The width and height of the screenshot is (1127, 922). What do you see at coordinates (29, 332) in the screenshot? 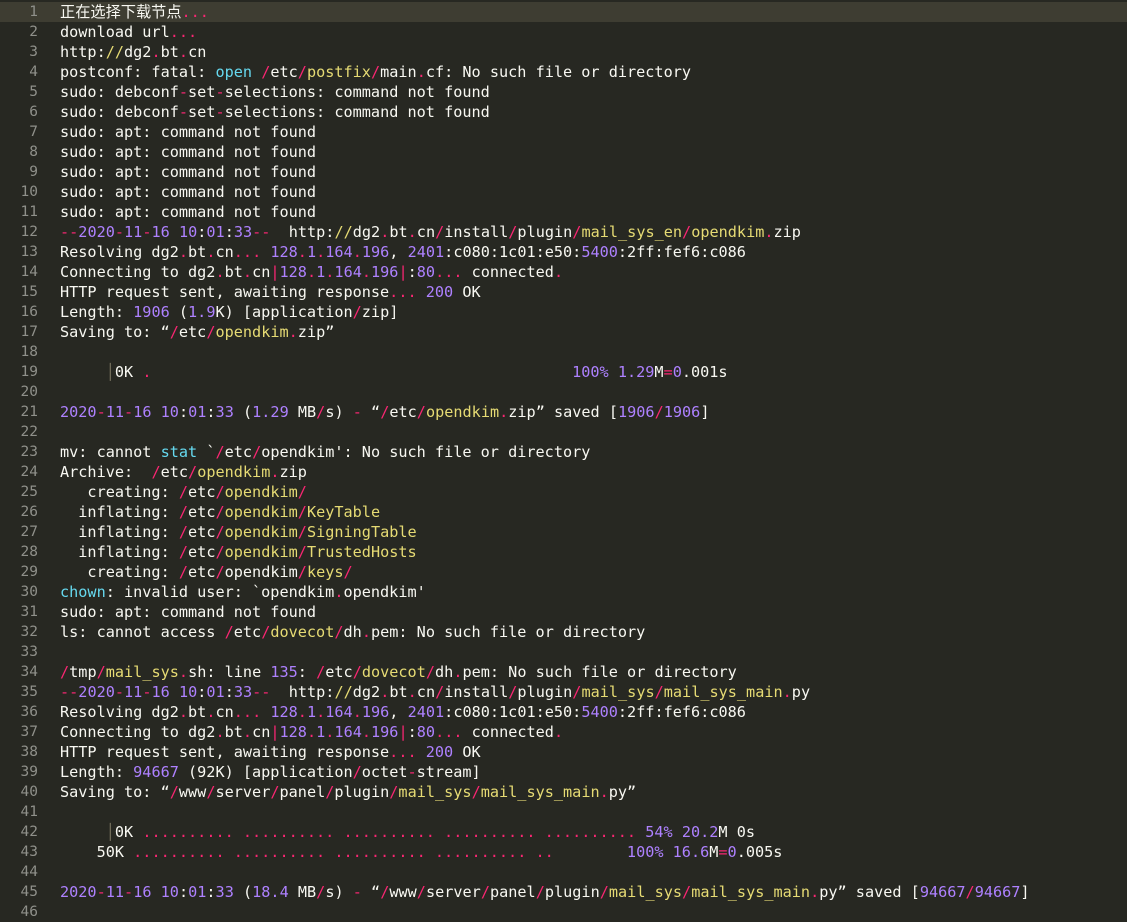
I see `line-number: 17` at bounding box center [29, 332].